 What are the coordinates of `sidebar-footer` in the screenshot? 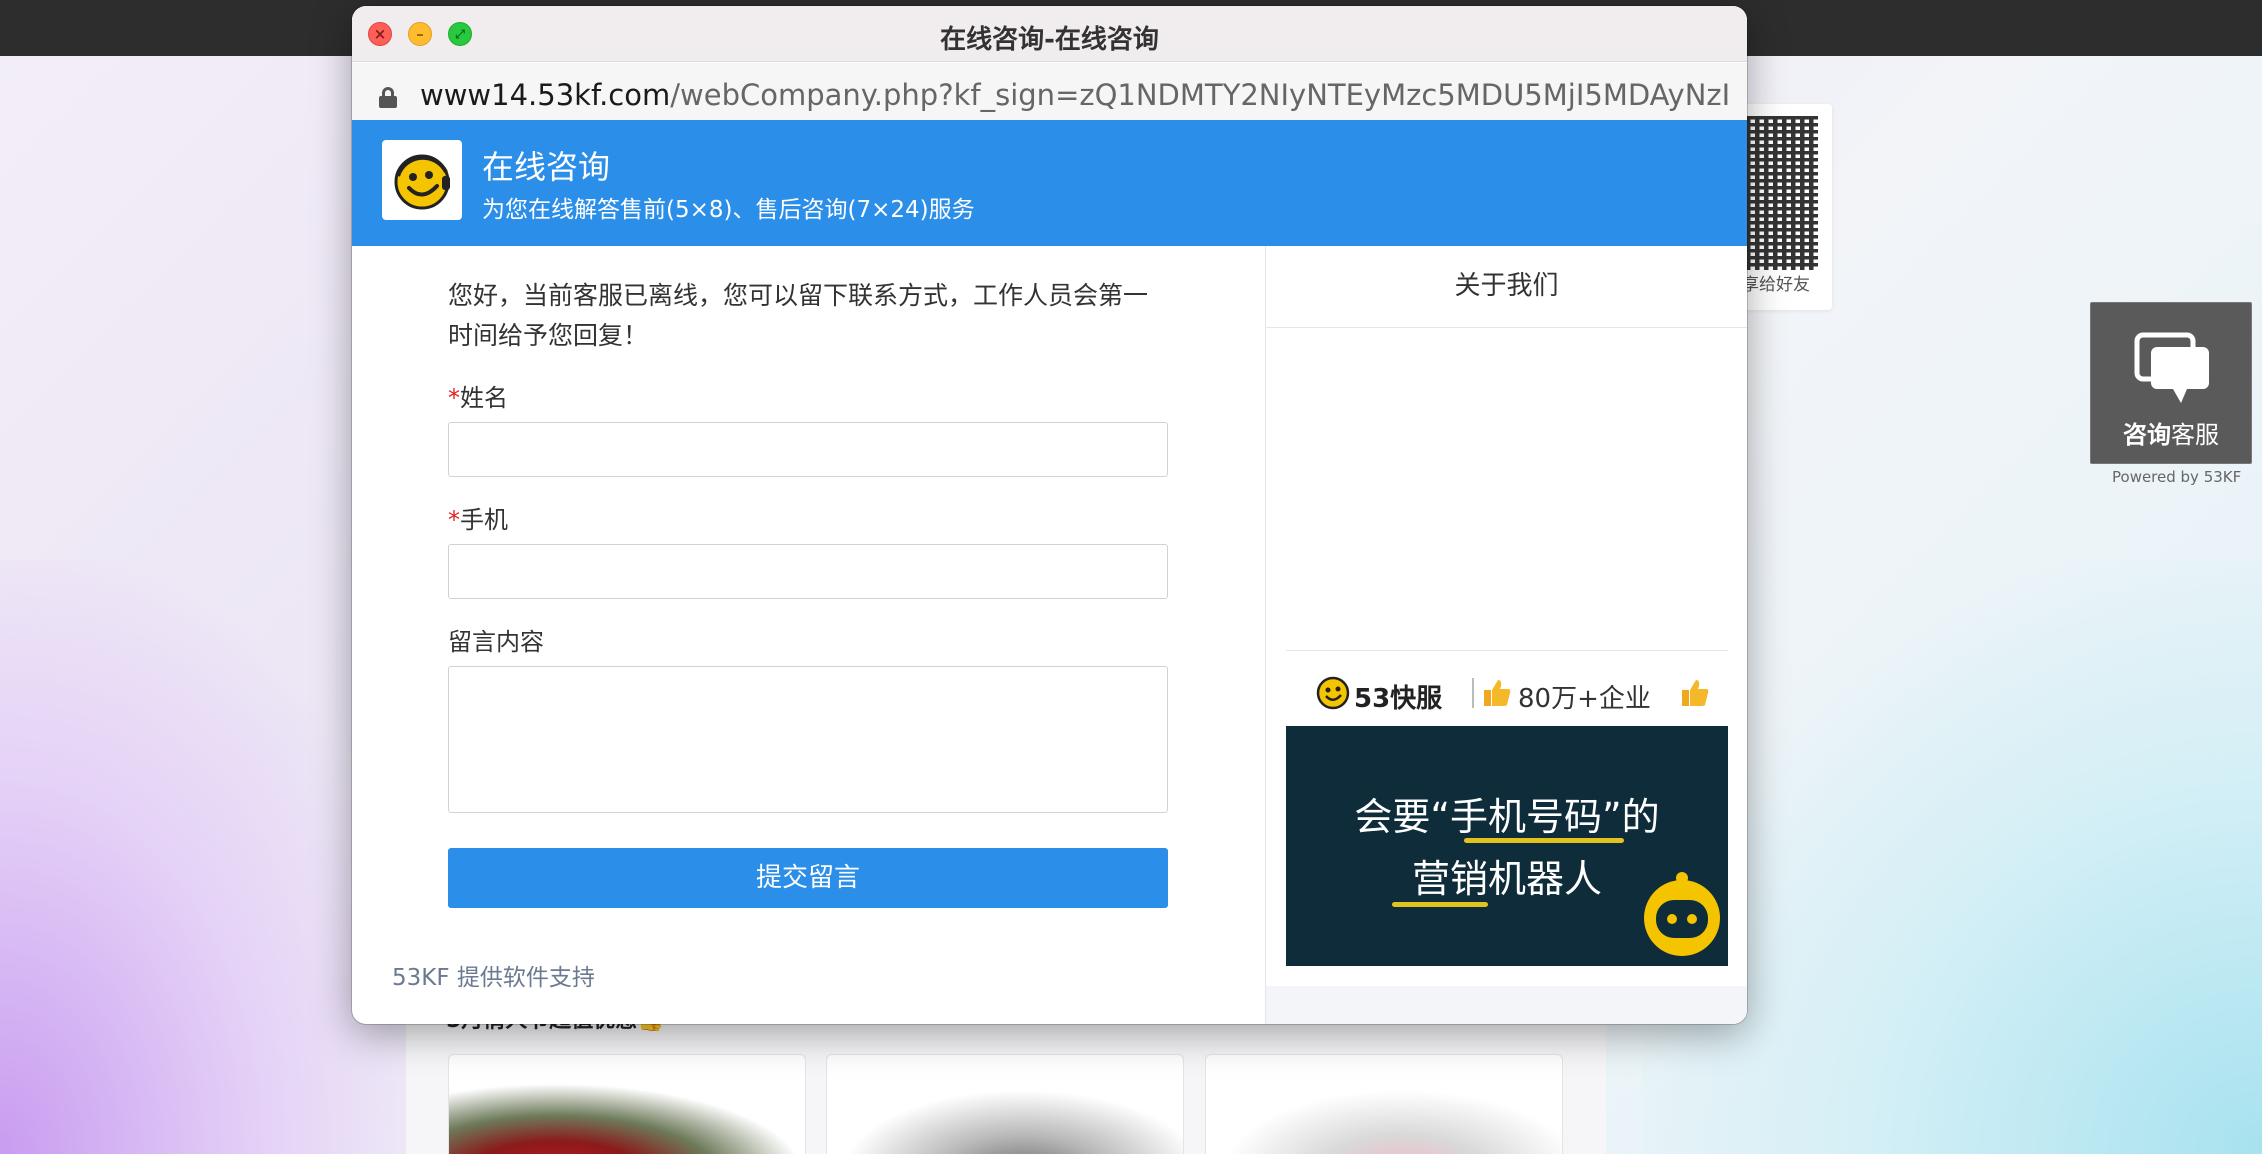 It's located at (1506, 1005).